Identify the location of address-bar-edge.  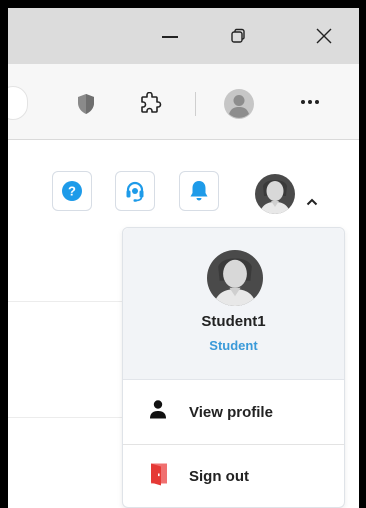
(18, 103).